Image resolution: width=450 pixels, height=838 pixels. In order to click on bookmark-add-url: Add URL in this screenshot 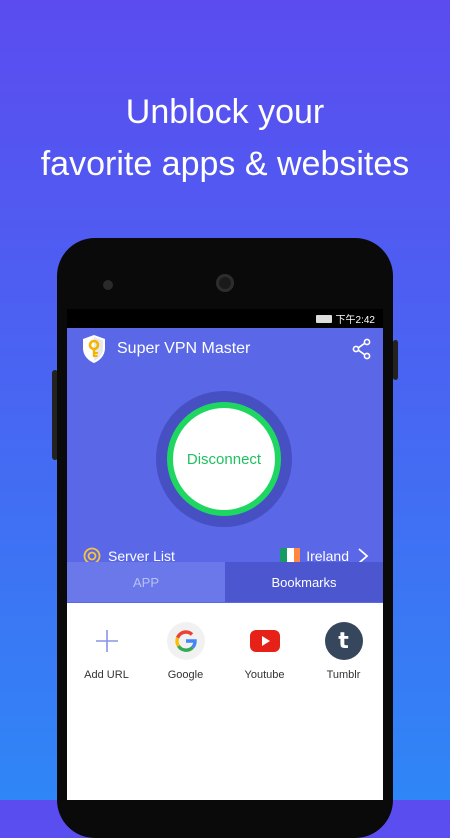, I will do `click(106, 651)`.